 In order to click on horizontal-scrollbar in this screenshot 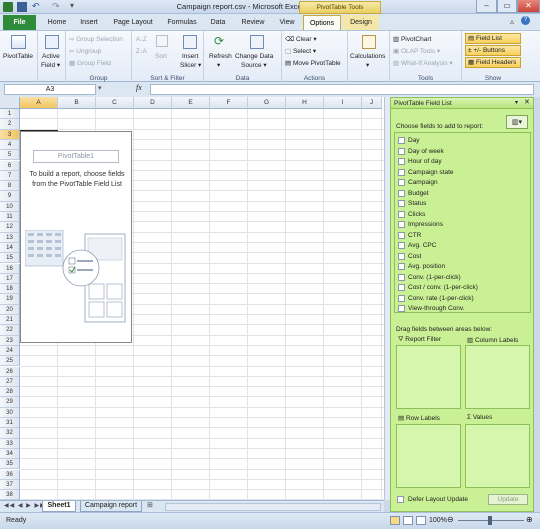, I will do `click(273, 507)`.